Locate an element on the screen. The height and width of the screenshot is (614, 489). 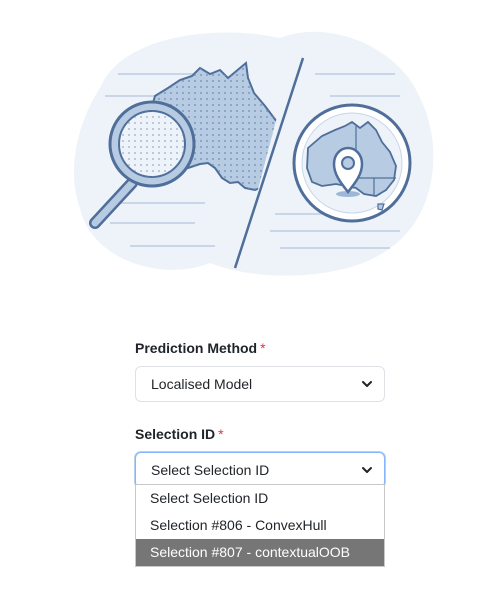
dropdown-option: Selection #806 - ConvexHull is located at coordinates (260, 525).